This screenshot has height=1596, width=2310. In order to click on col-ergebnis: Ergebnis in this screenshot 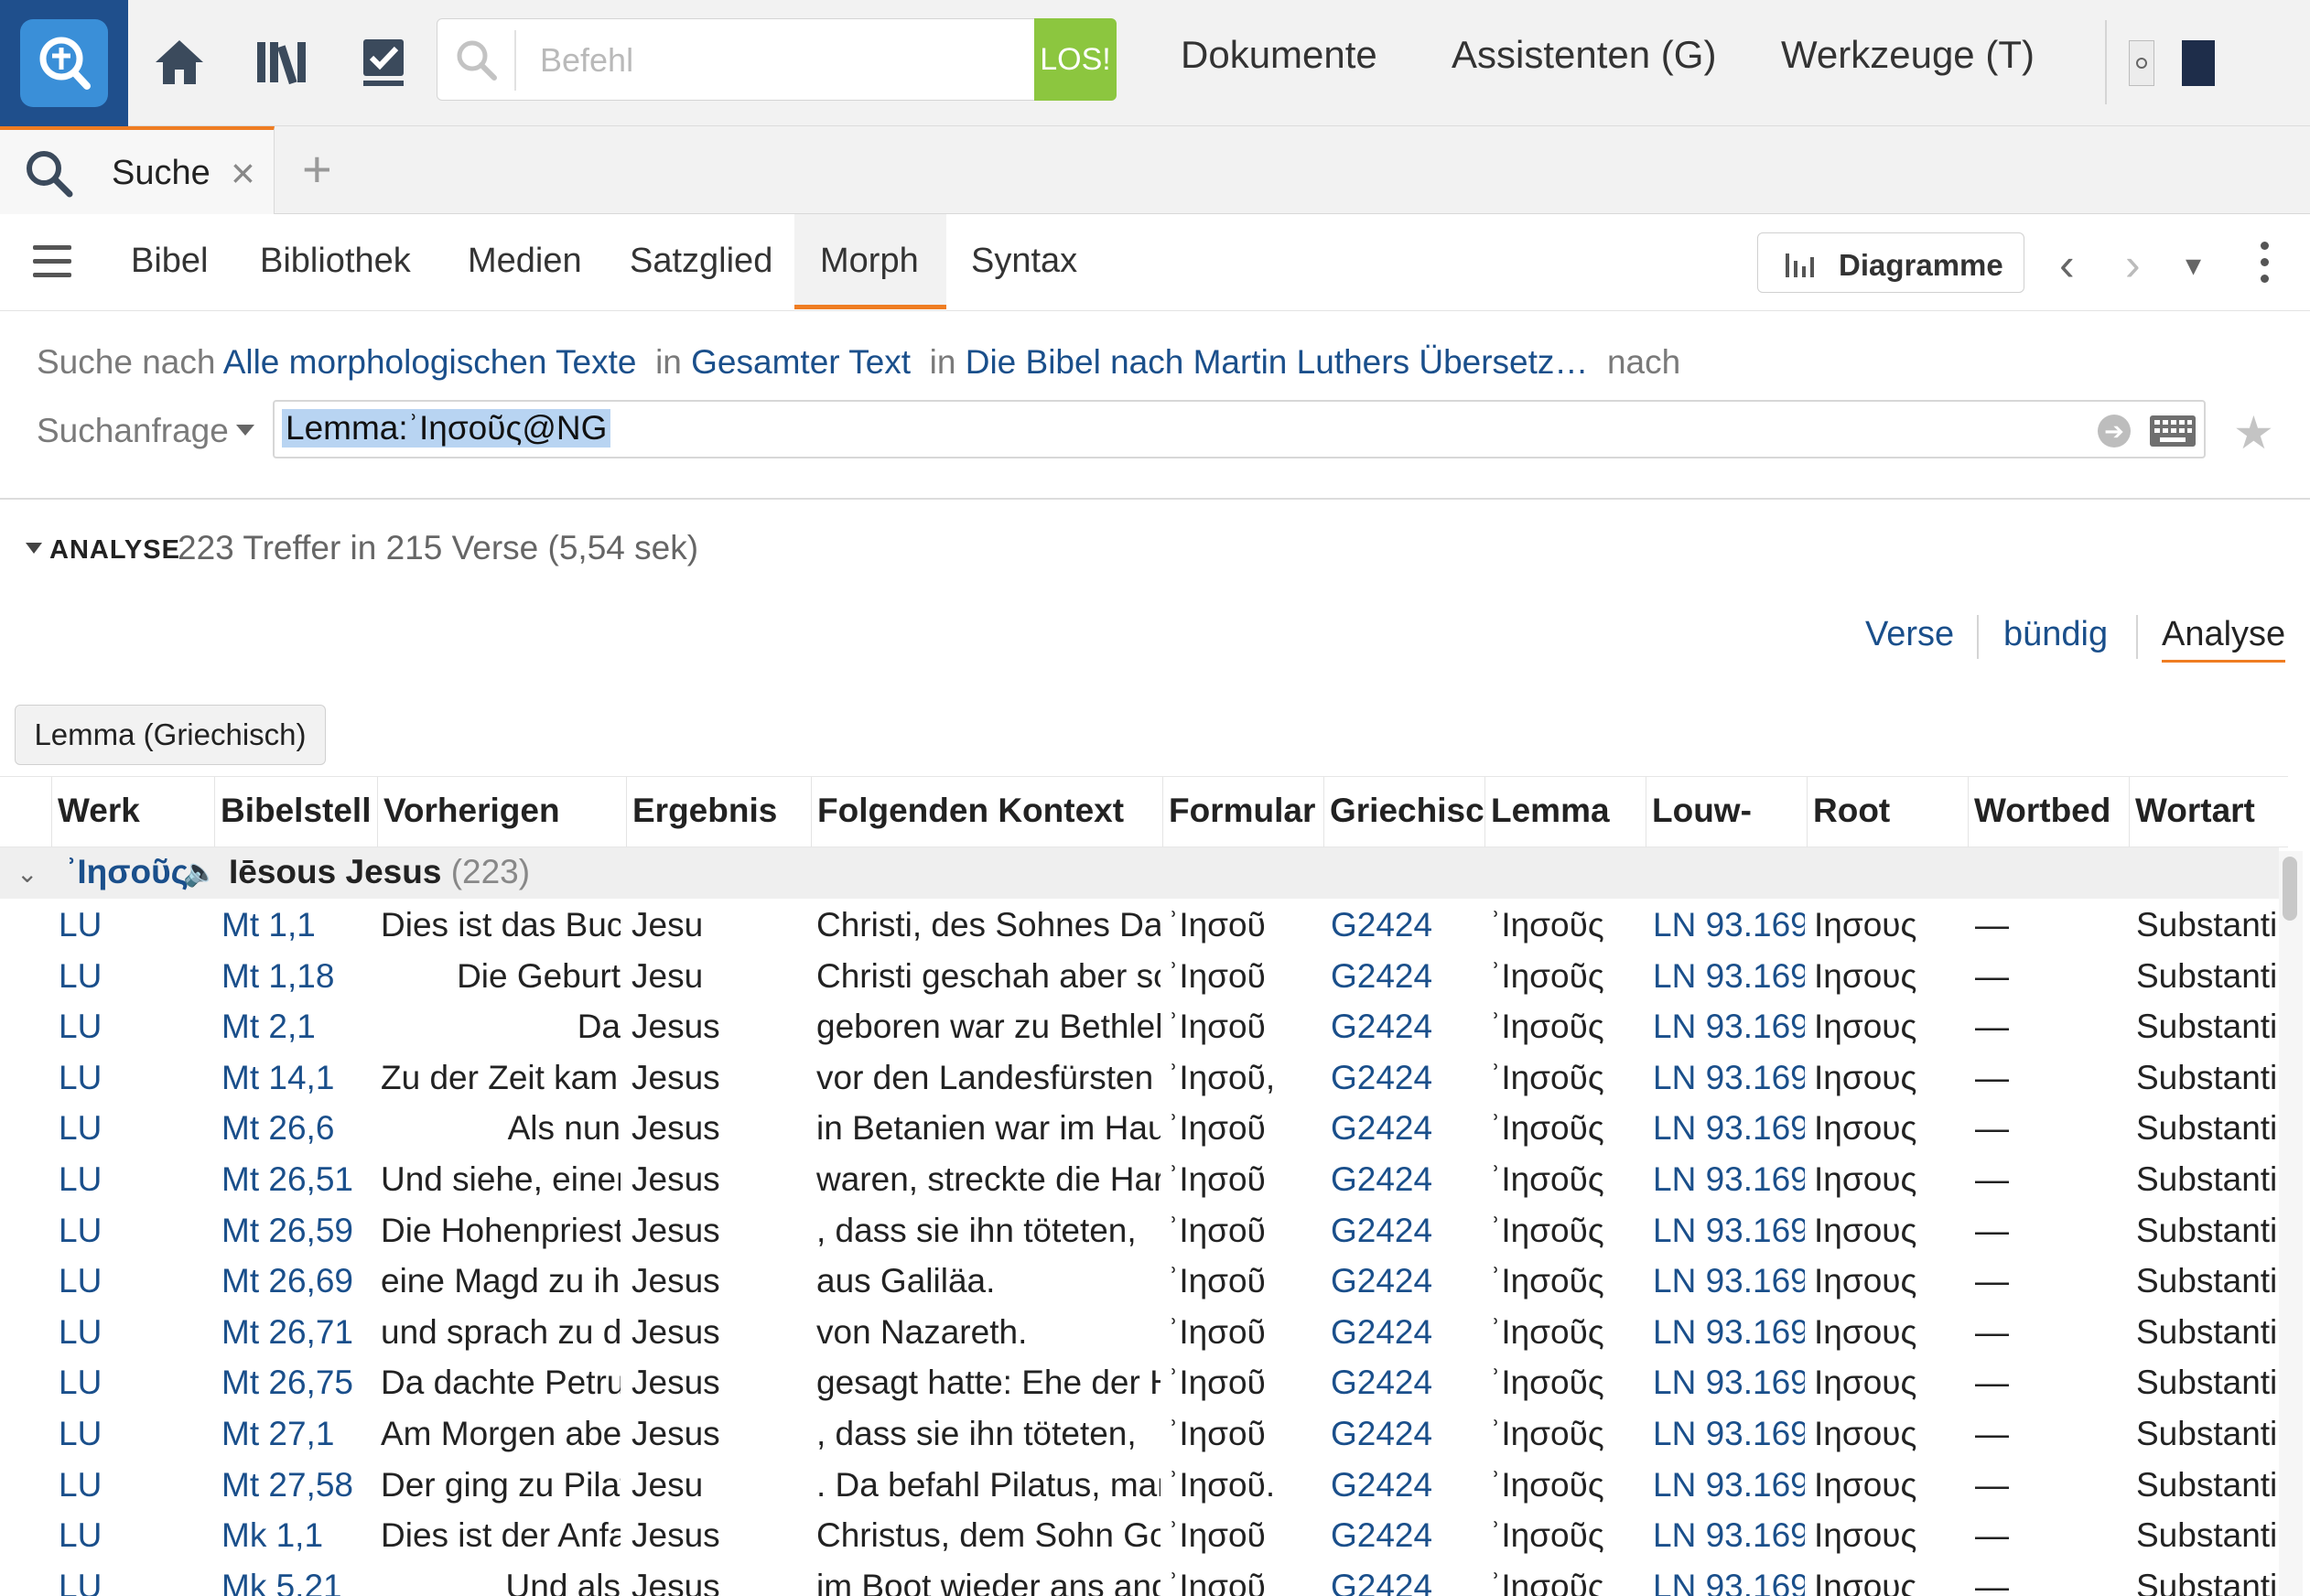, I will do `click(718, 812)`.